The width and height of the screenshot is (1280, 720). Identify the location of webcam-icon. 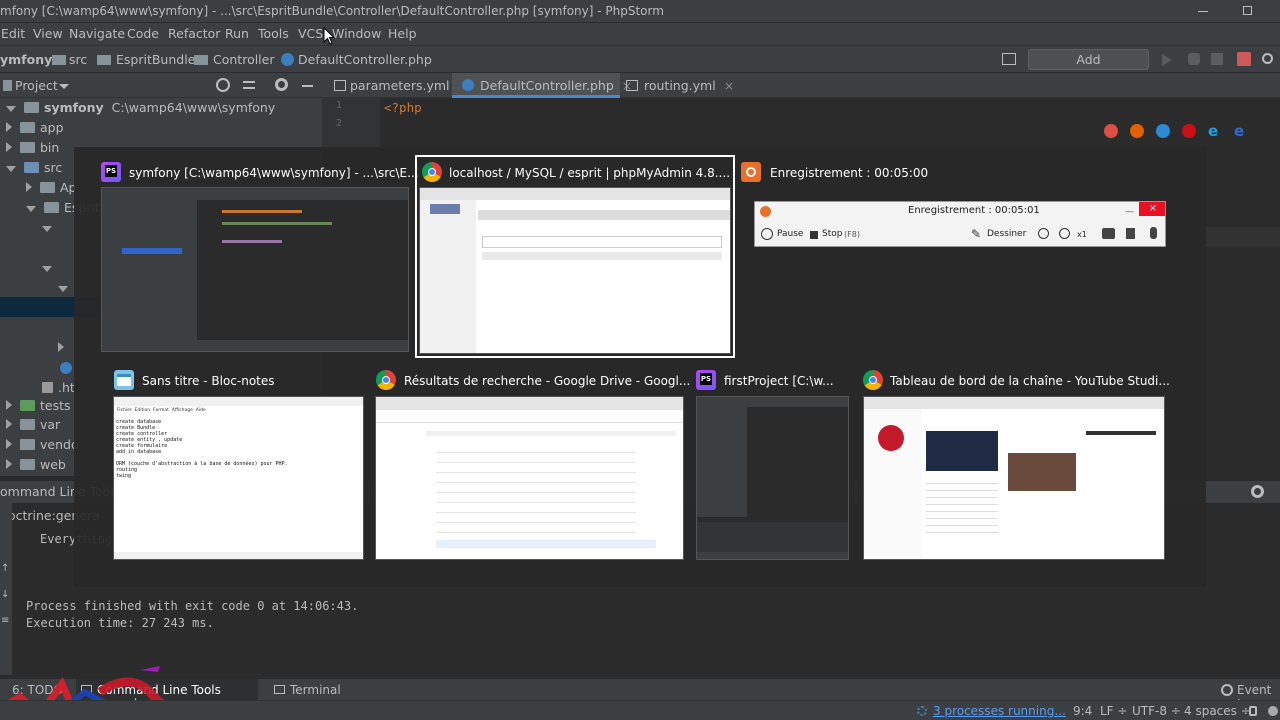
(1108, 233).